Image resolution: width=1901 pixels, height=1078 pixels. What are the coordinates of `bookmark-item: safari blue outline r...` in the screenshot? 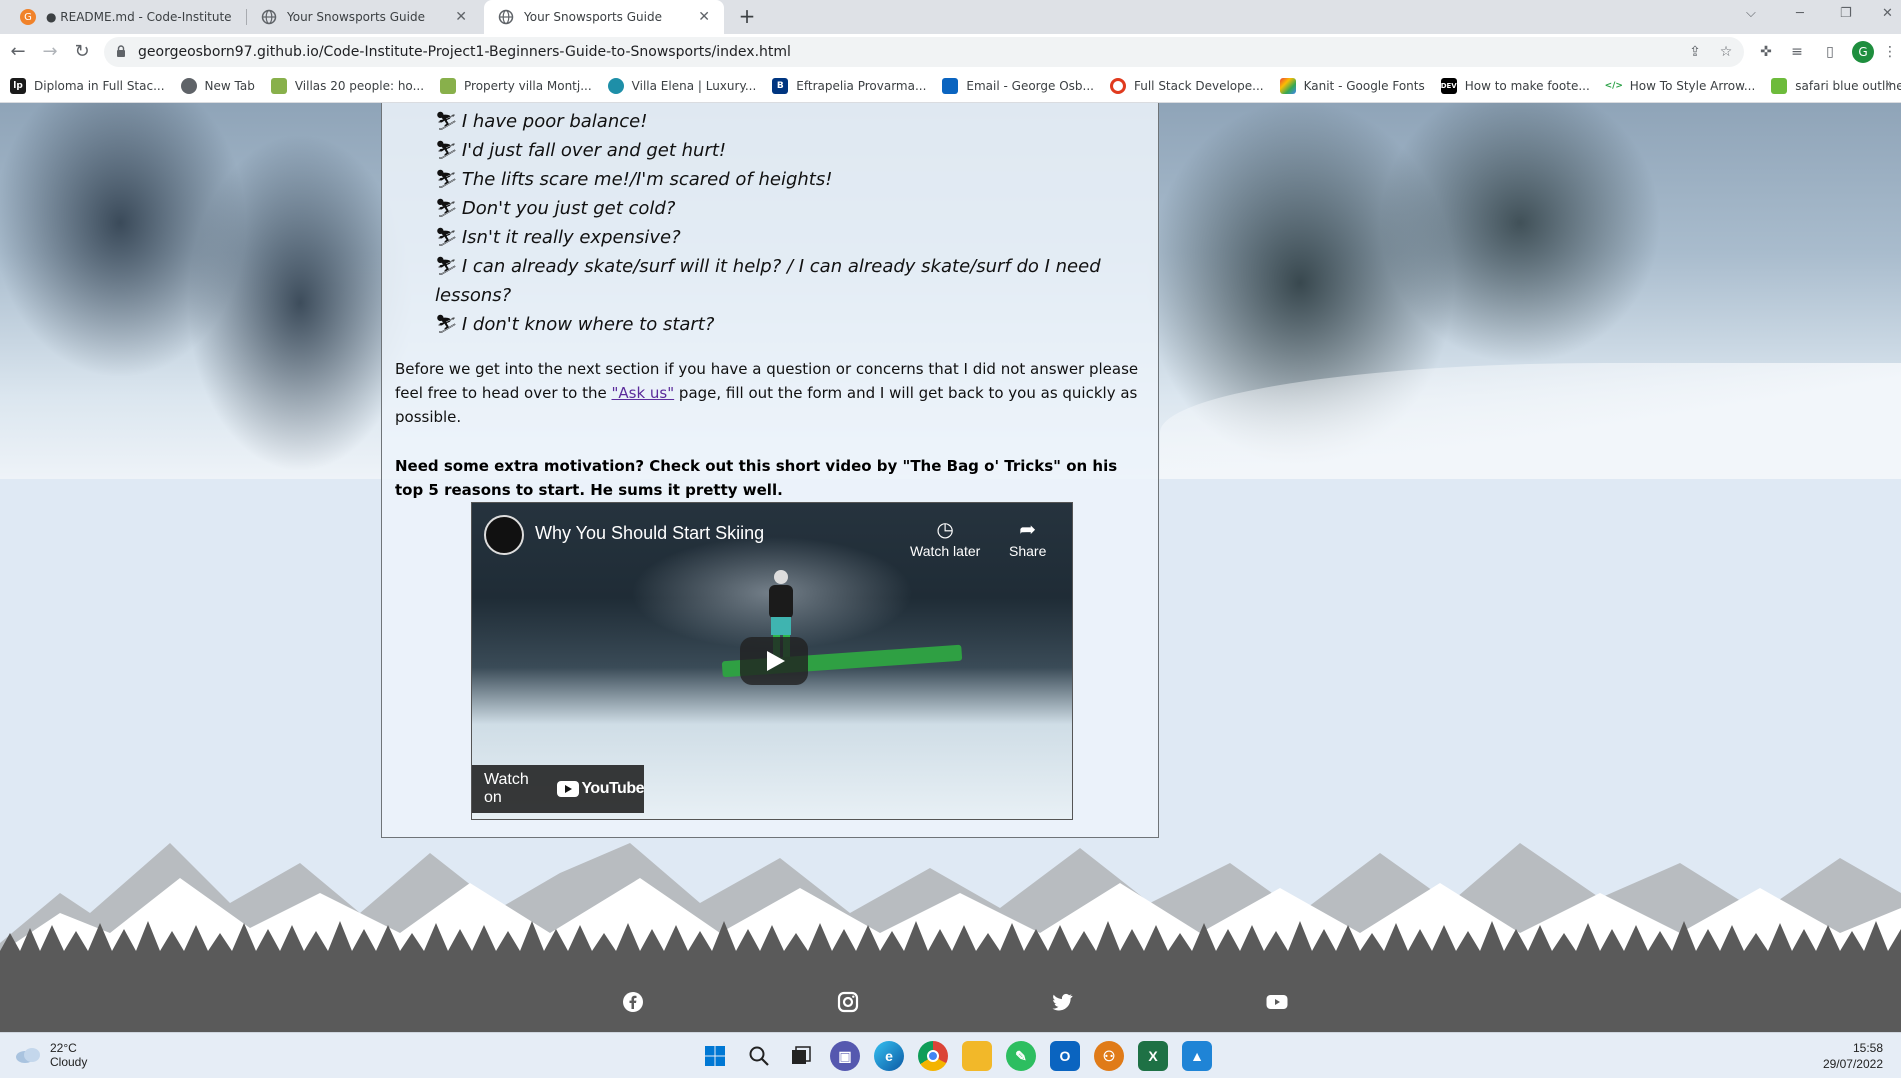 It's located at (1836, 86).